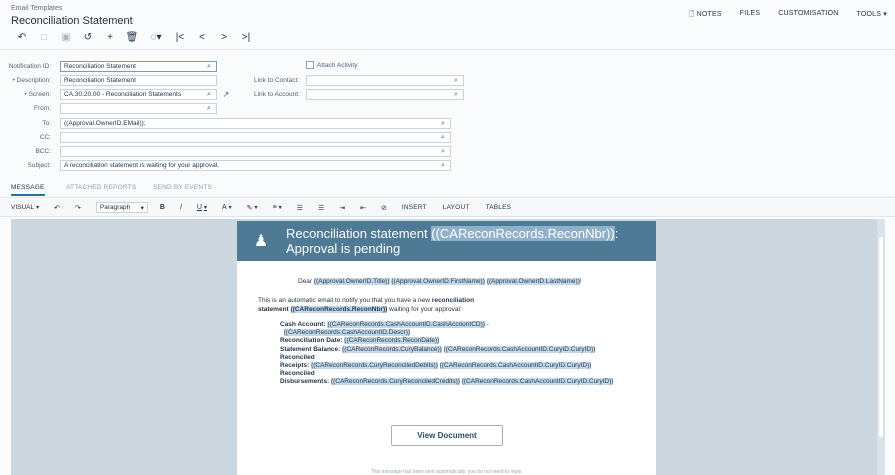 This screenshot has height=475, width=895. I want to click on link-contact-field: ⌕, so click(385, 80).